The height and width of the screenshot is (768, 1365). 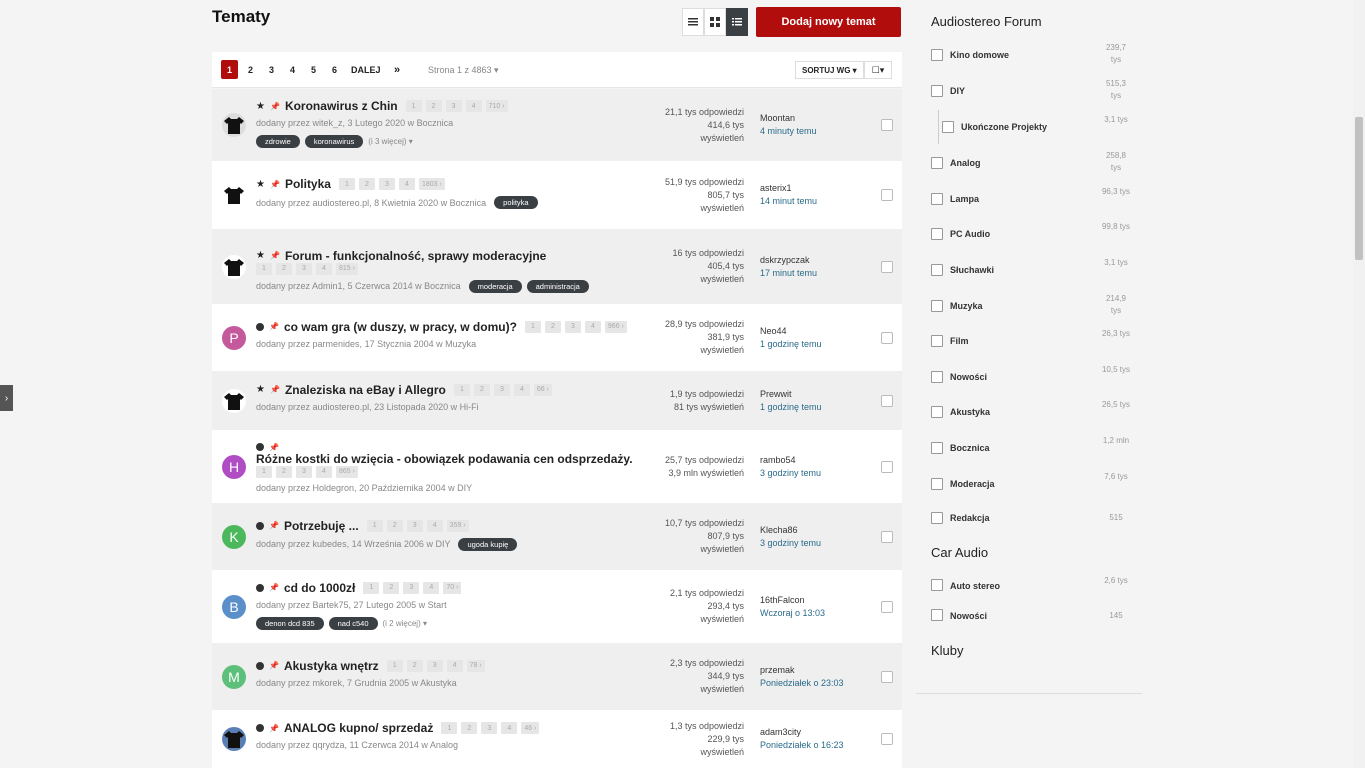 I want to click on scrollbar-thumb, so click(x=1359, y=188).